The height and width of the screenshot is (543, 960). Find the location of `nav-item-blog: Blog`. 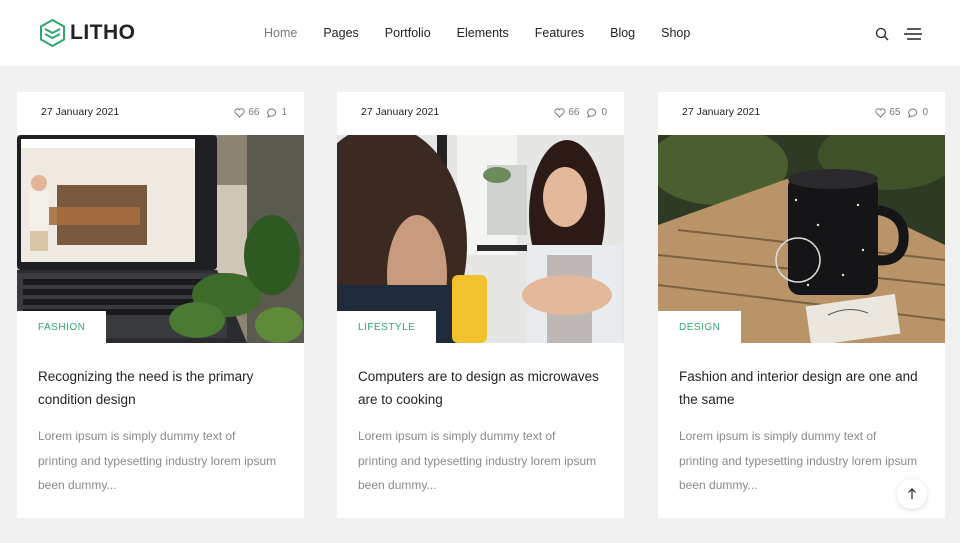

nav-item-blog: Blog is located at coordinates (622, 33).